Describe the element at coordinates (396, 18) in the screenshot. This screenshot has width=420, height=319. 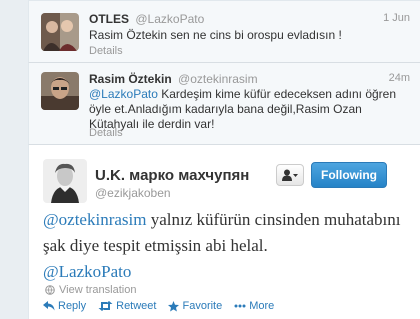
I see `timestamp: 1 Jun` at that location.